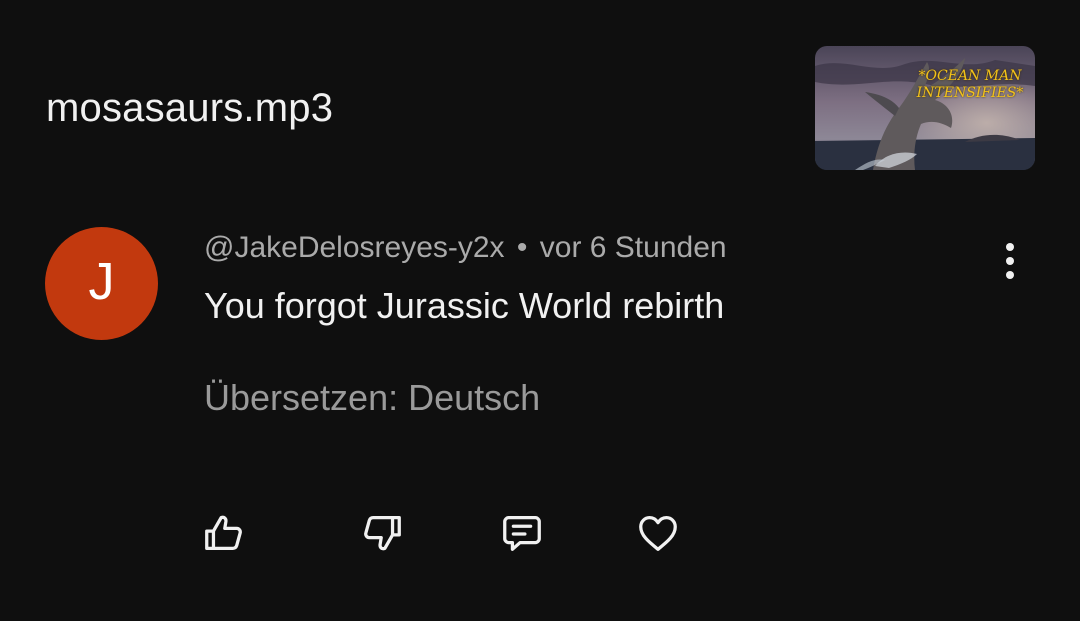 The width and height of the screenshot is (1080, 621). I want to click on heart-icon, so click(658, 533).